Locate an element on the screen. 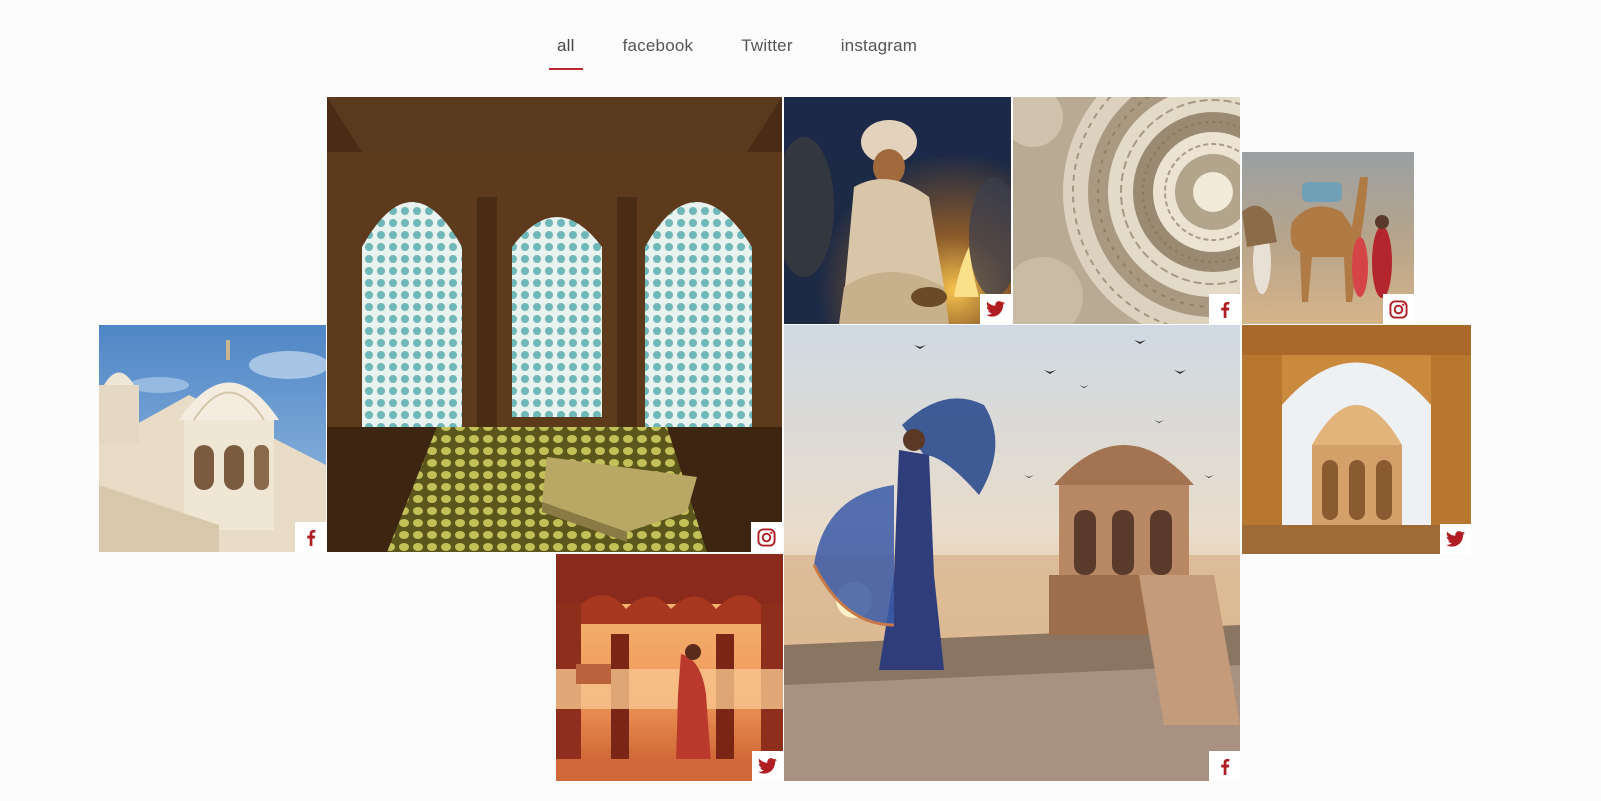  gallery-item-camels is located at coordinates (1328, 238).